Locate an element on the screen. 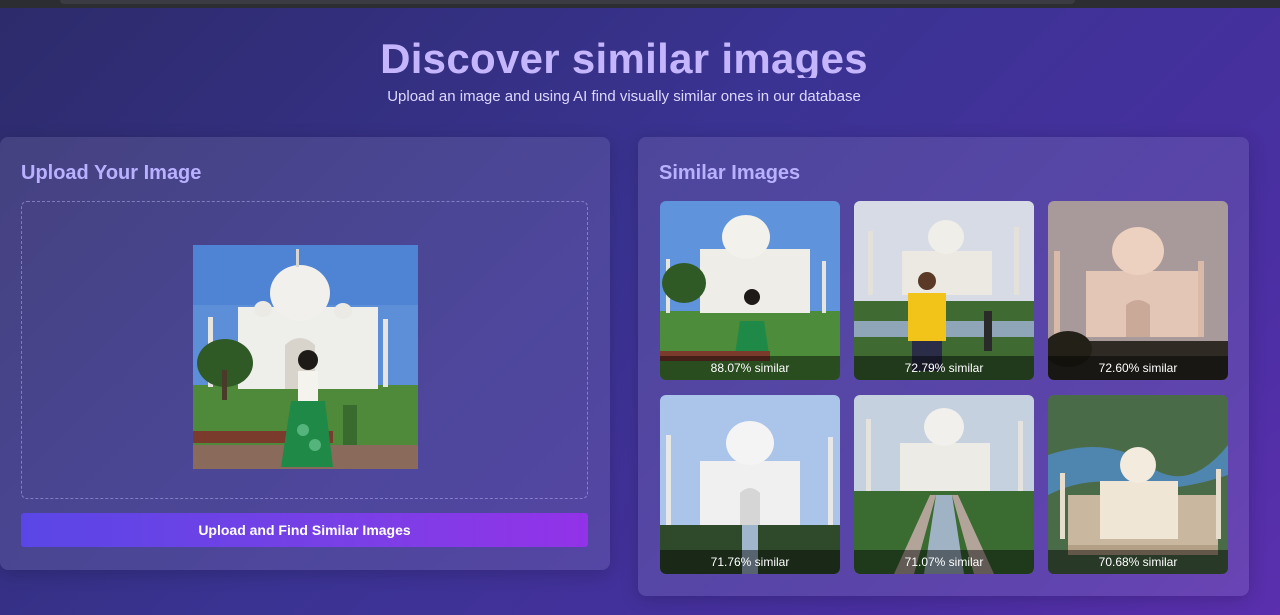 Image resolution: width=1280 pixels, height=615 pixels. page-title: Discover similar images is located at coordinates (624, 57).